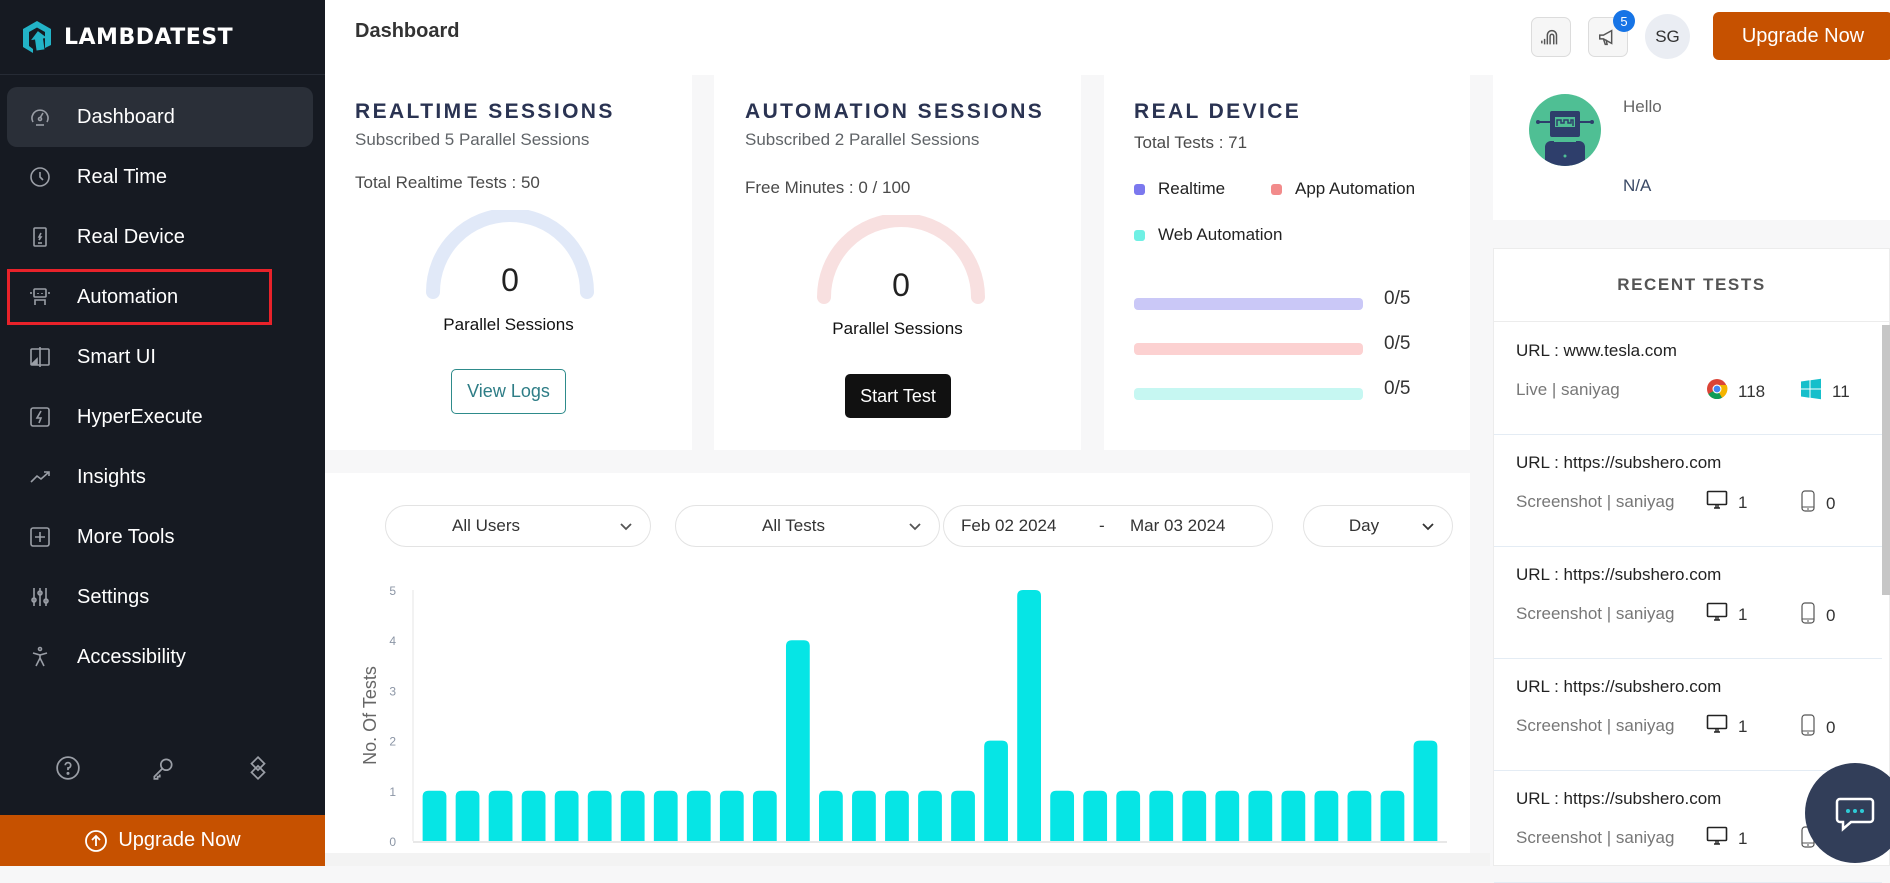 The image size is (1890, 883). Describe the element at coordinates (1811, 391) in the screenshot. I see `windows-icon` at that location.